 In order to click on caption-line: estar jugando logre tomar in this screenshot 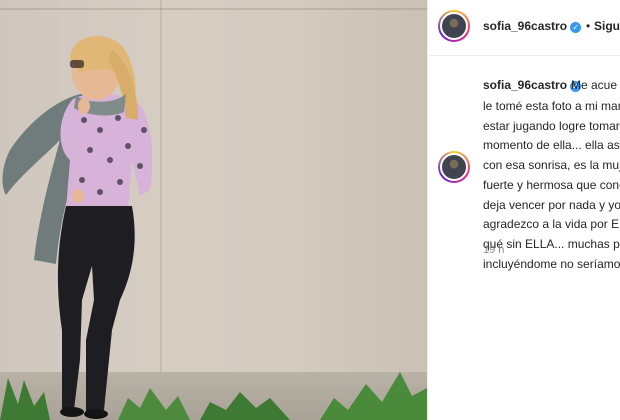, I will do `click(551, 125)`.